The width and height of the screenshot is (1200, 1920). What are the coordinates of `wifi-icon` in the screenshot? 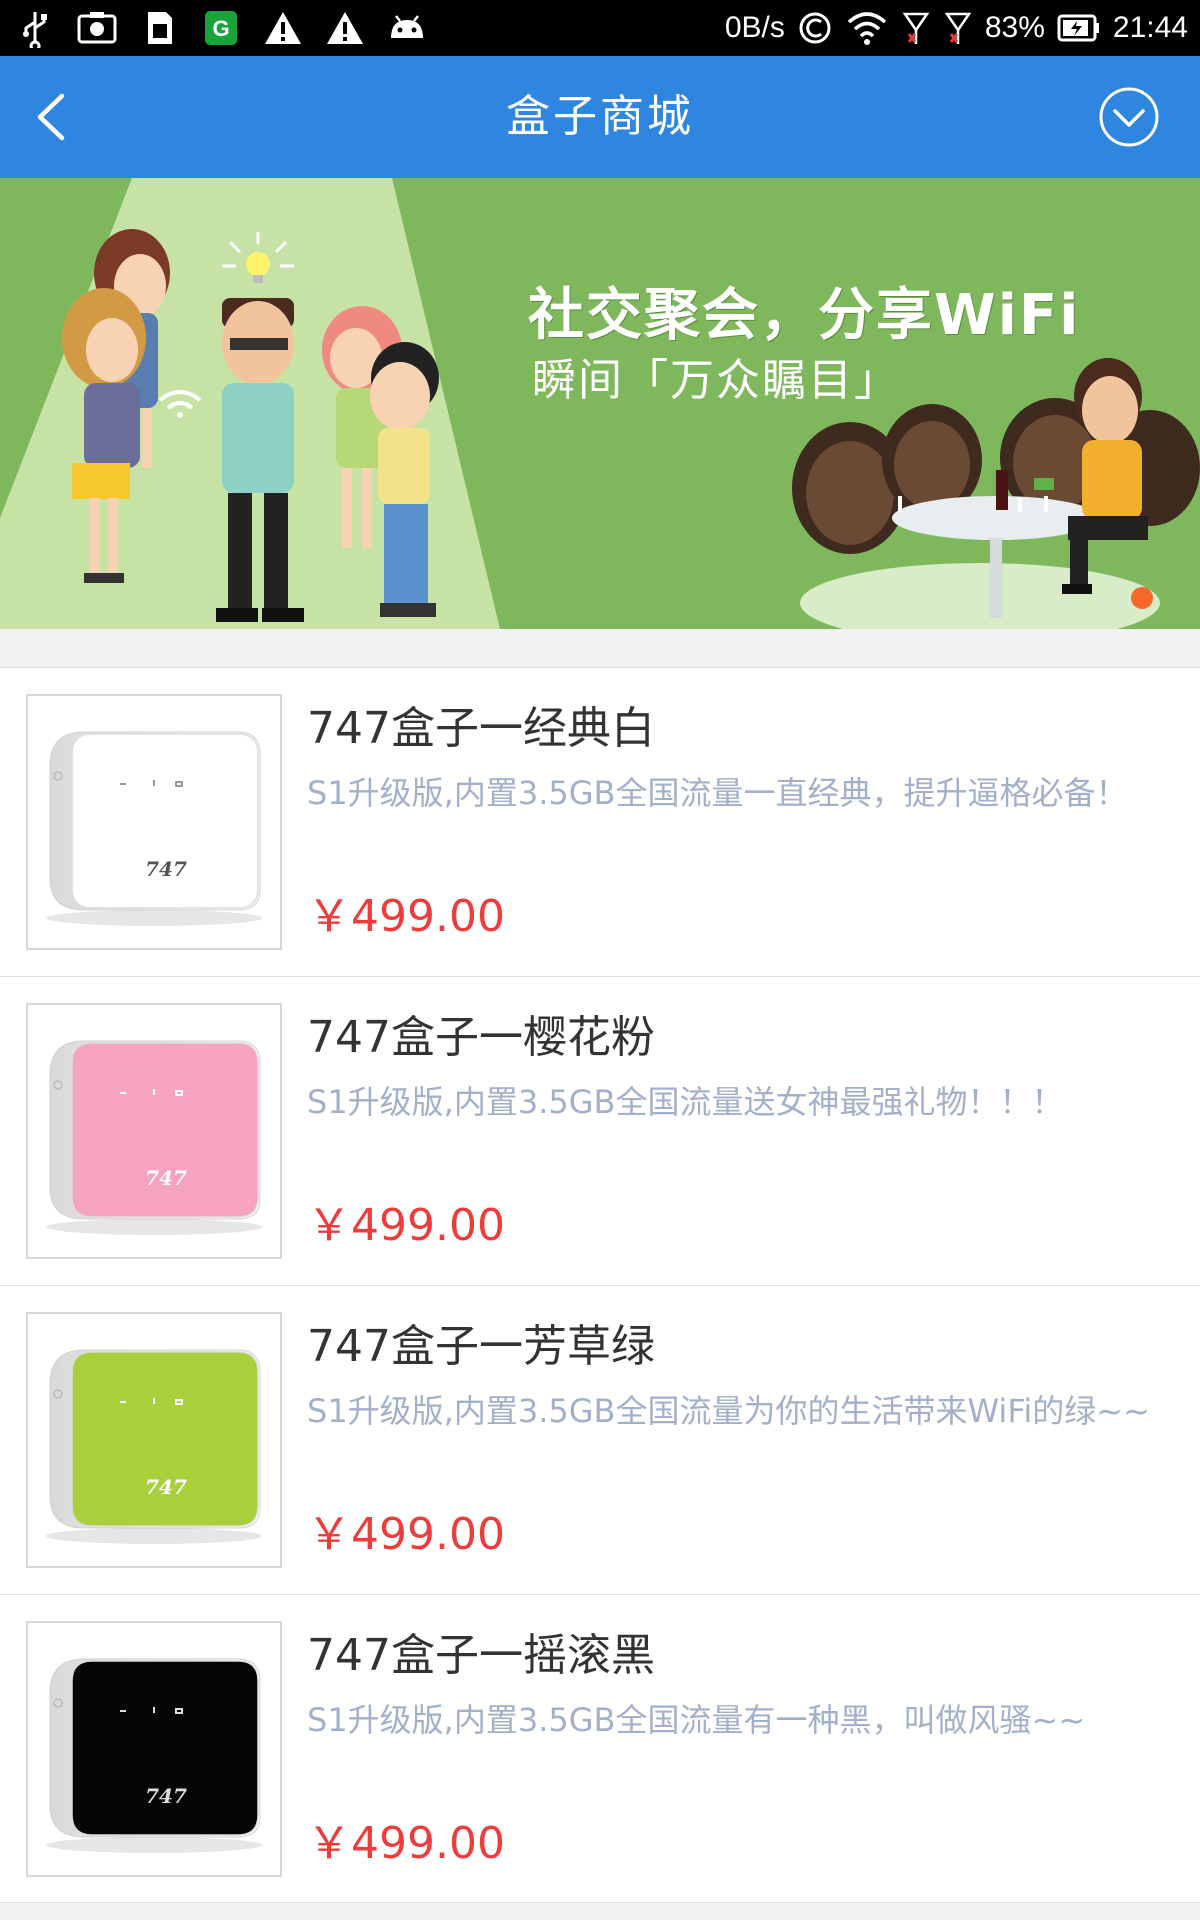 It's located at (867, 28).